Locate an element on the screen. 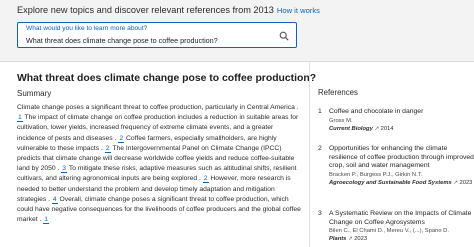 This screenshot has width=474, height=247. reference-year: 2014 is located at coordinates (387, 128).